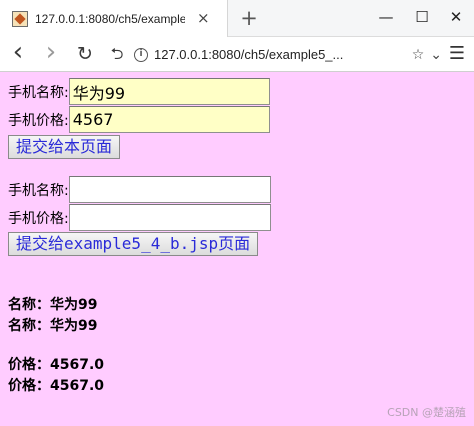 This screenshot has height=426, width=474. Describe the element at coordinates (64, 147) in the screenshot. I see `submit-this-page-button: 提交给本页面` at that location.